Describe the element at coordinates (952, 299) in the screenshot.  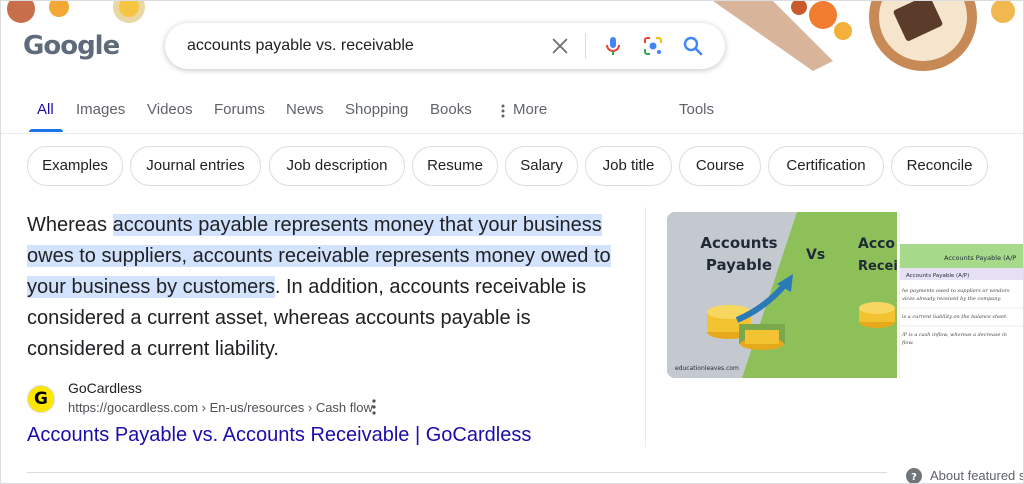
I see `image2-line-2: vices already received by the company.` at that location.